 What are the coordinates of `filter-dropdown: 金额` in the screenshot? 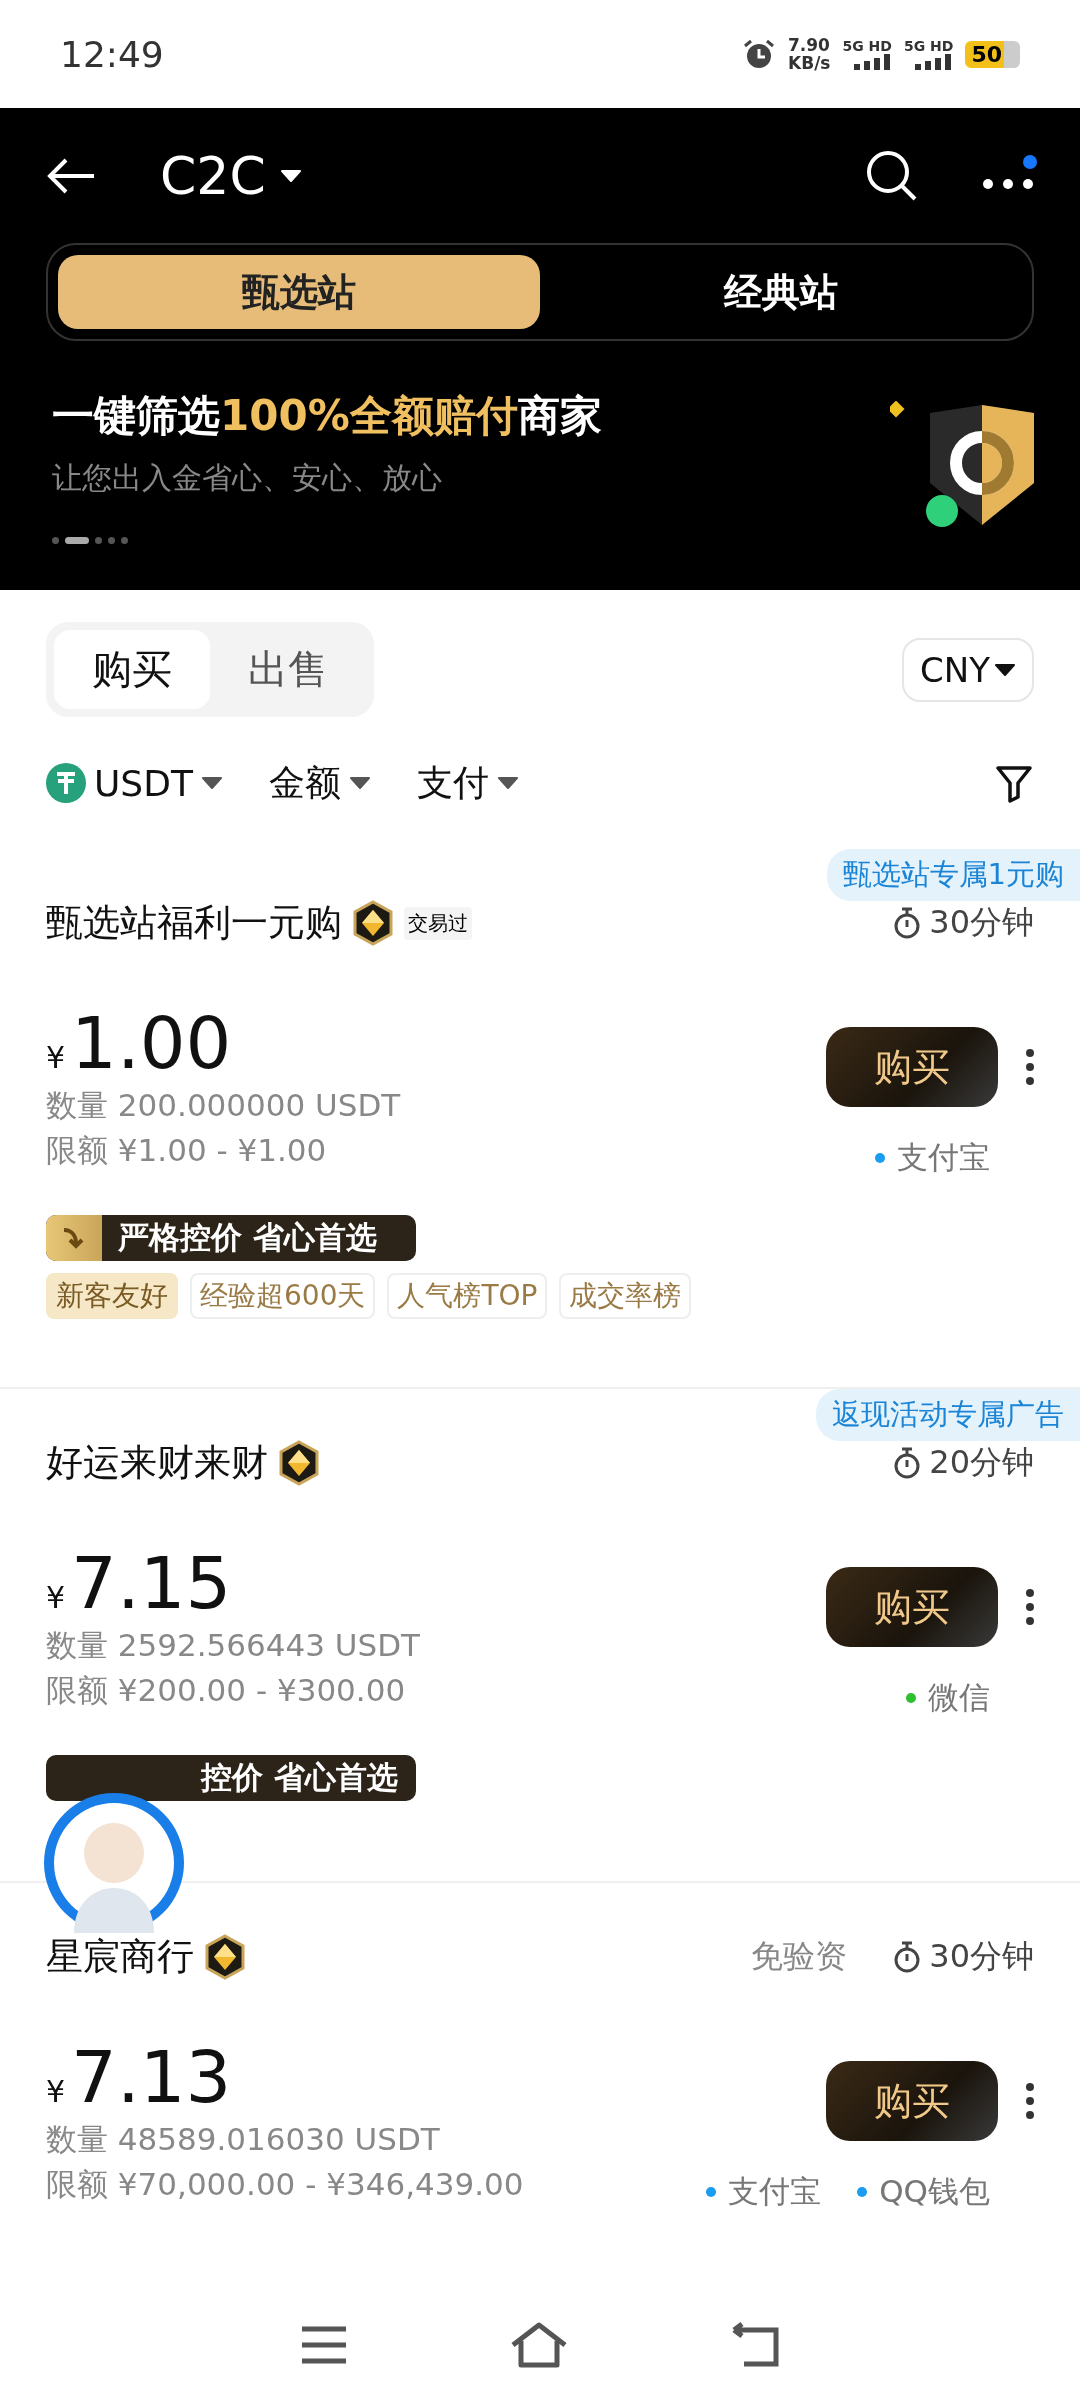 It's located at (319, 783).